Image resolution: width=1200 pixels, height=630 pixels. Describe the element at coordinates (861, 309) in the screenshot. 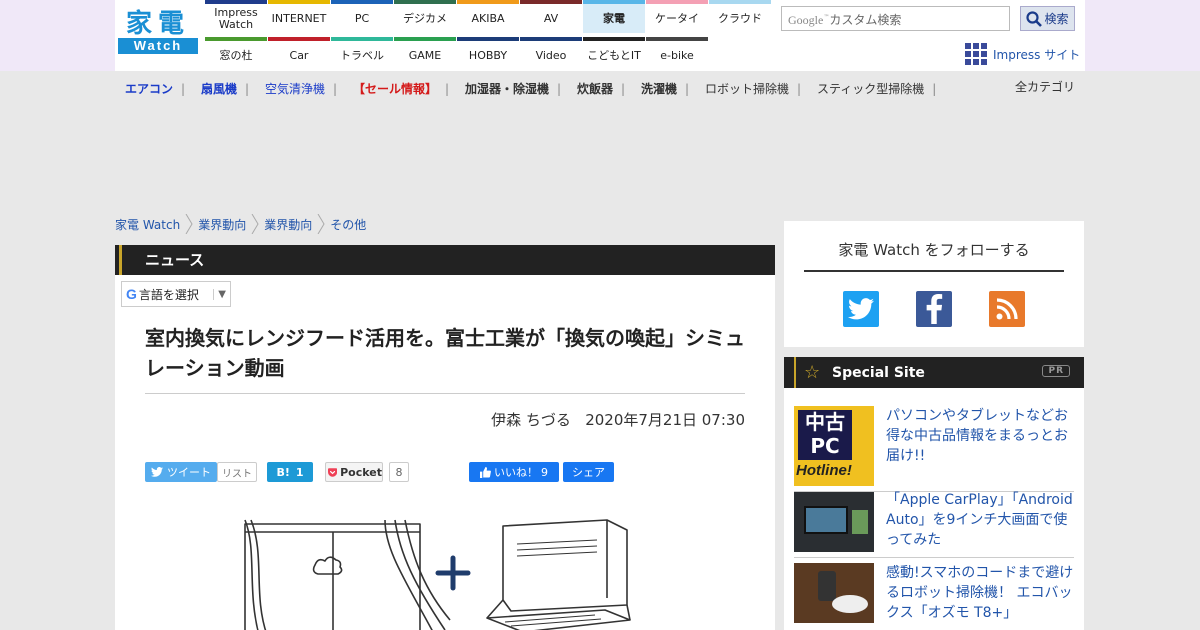

I see `twitter-follow-icon` at that location.